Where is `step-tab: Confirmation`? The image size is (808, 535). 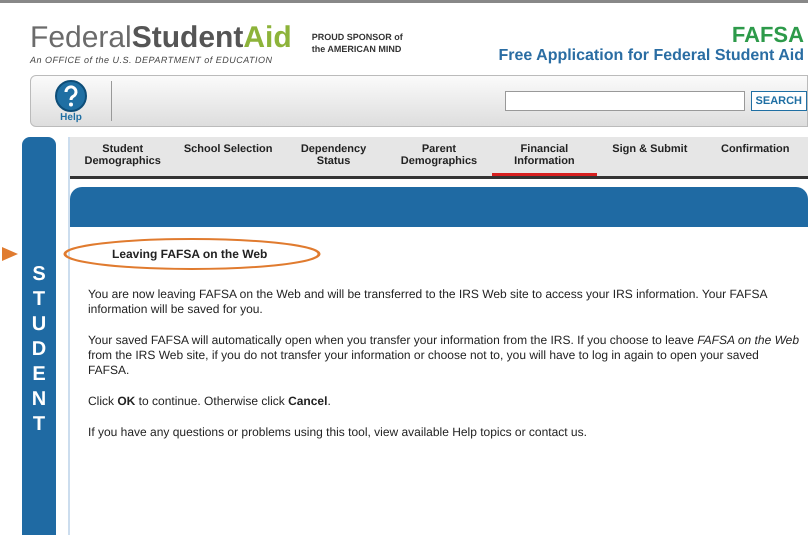
step-tab: Confirmation is located at coordinates (755, 156).